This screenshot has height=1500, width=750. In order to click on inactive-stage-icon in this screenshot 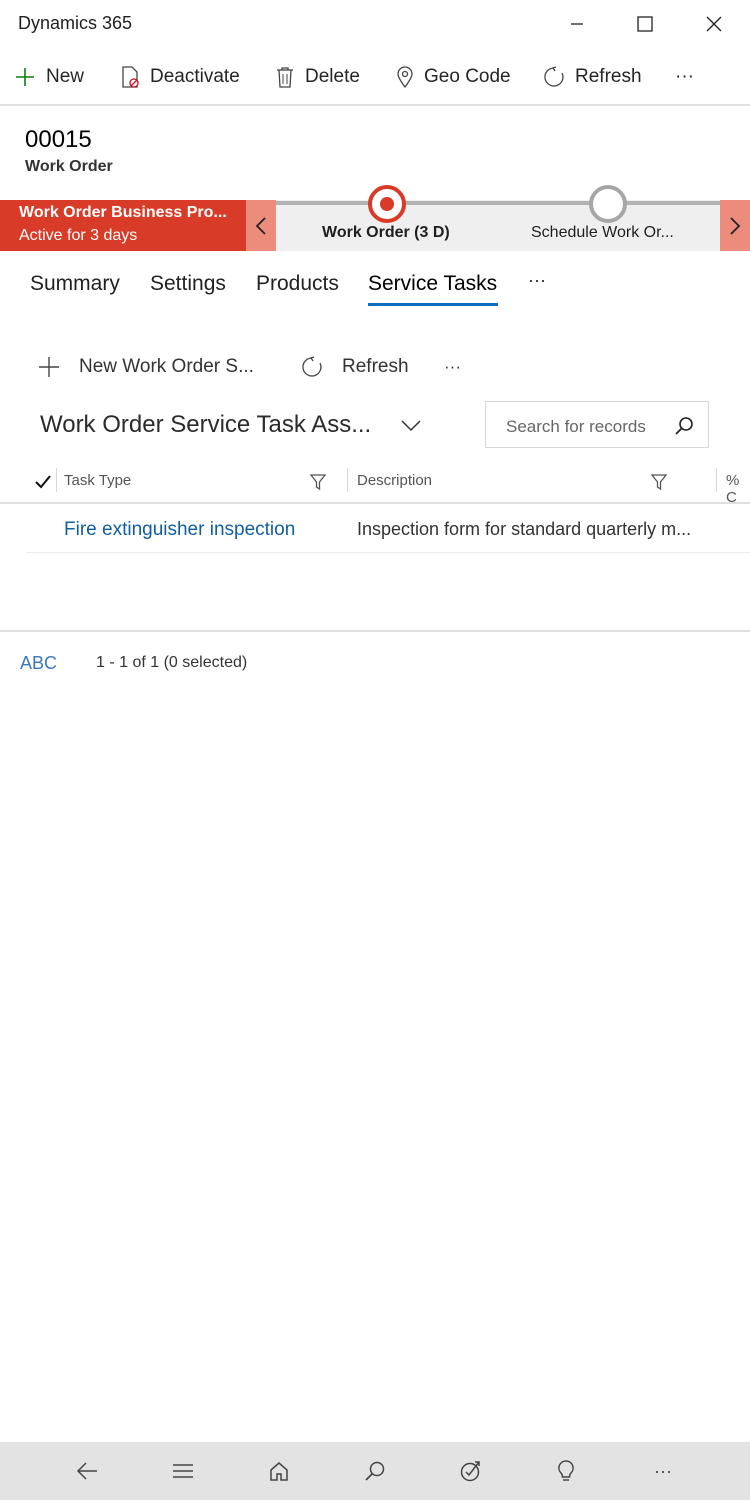, I will do `click(608, 204)`.